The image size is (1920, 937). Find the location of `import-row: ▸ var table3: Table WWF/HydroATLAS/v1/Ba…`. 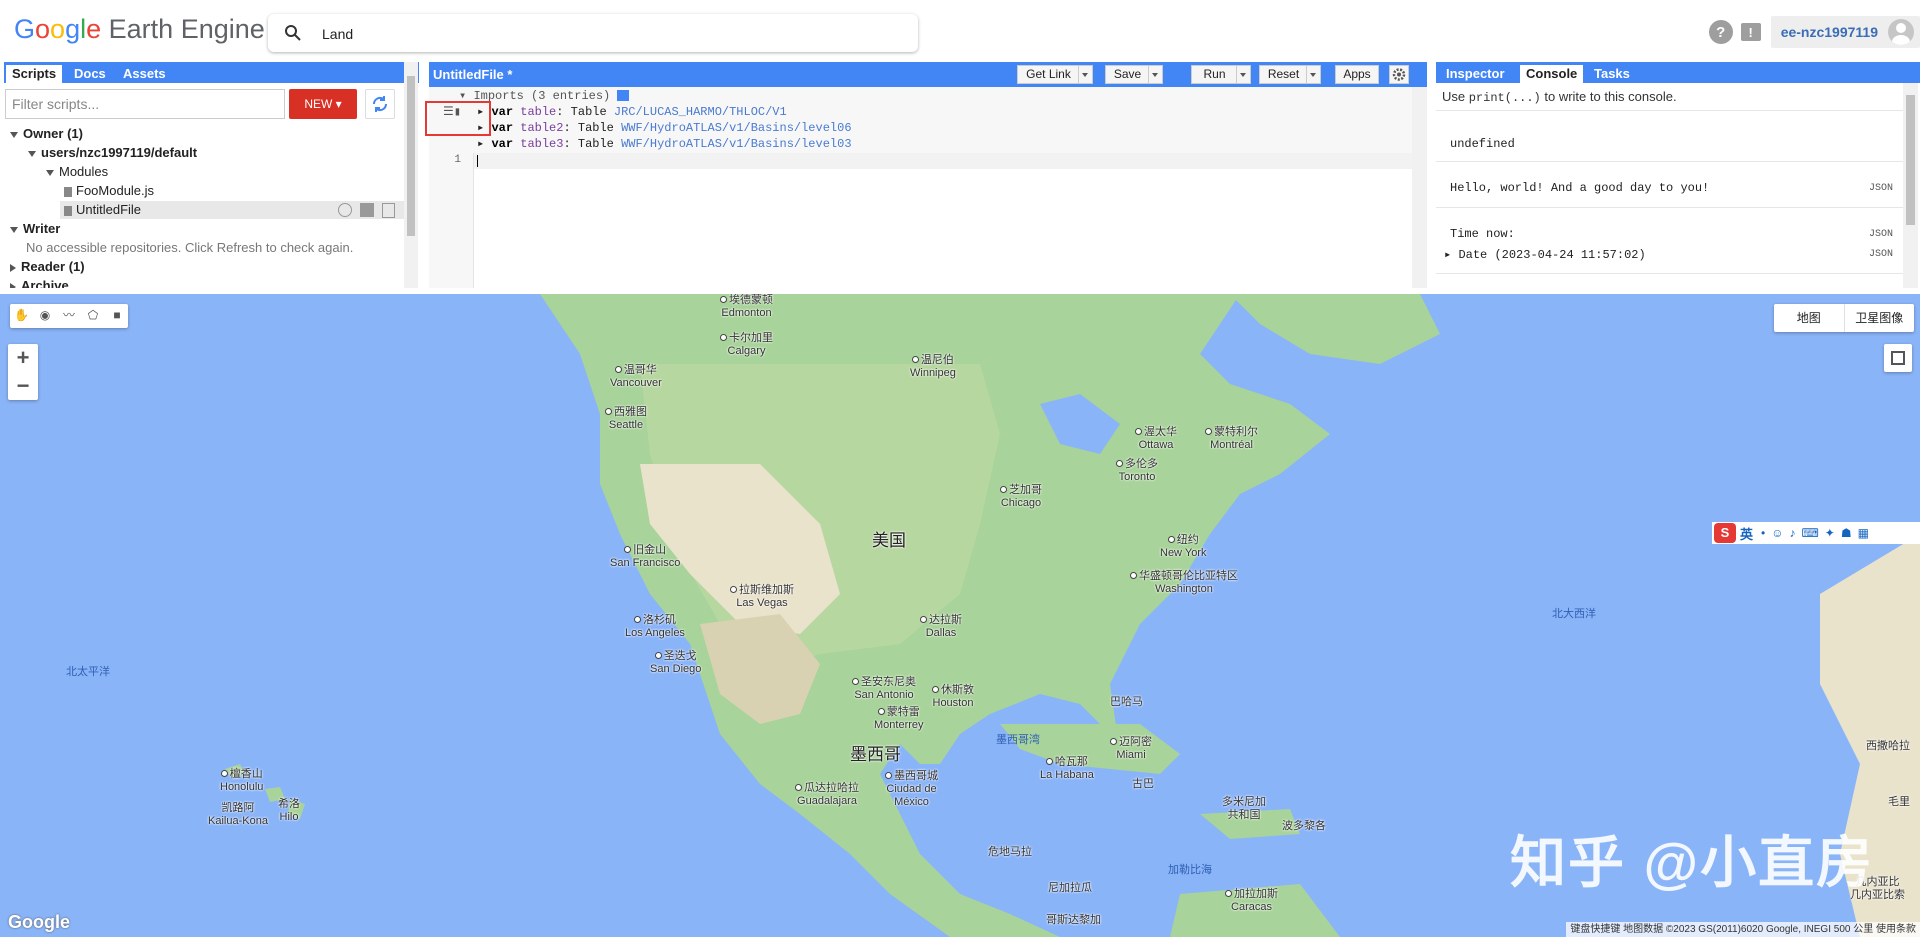

import-row: ▸ var table3: Table WWF/HydroATLAS/v1/Ba… is located at coordinates (664, 144).